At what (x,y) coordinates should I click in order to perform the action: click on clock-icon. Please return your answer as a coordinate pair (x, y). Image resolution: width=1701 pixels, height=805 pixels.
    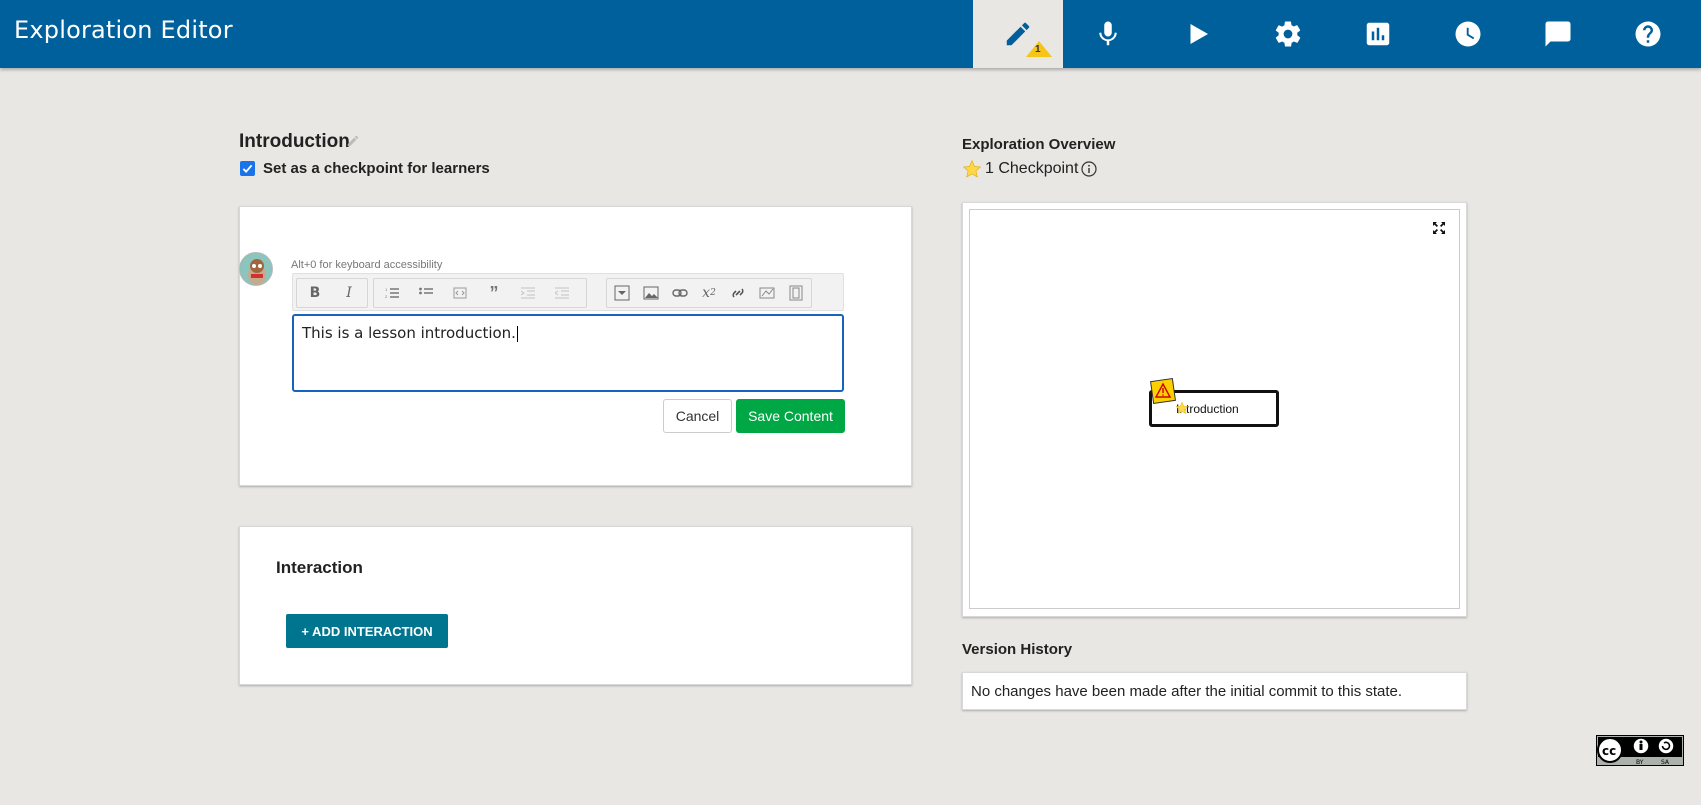
    Looking at the image, I should click on (1468, 34).